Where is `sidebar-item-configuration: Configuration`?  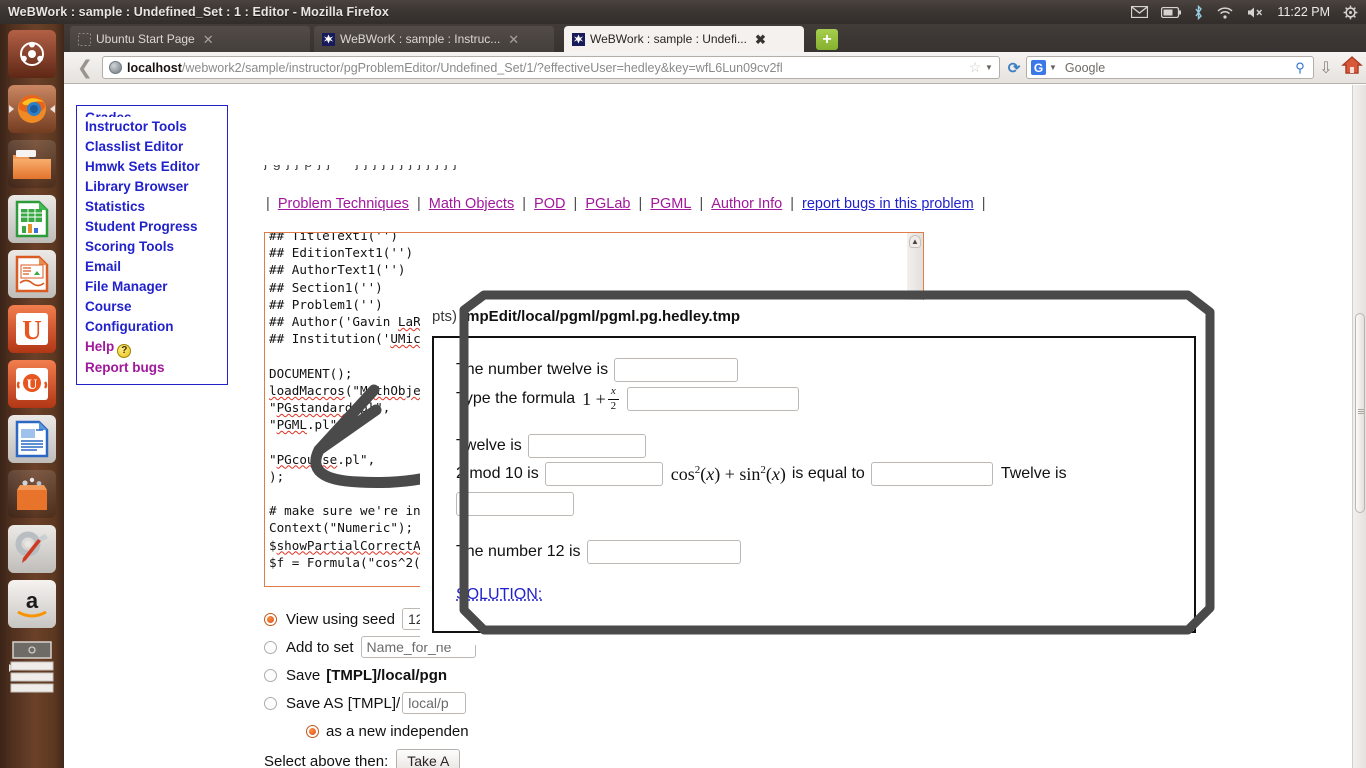
sidebar-item-configuration: Configuration is located at coordinates (156, 327).